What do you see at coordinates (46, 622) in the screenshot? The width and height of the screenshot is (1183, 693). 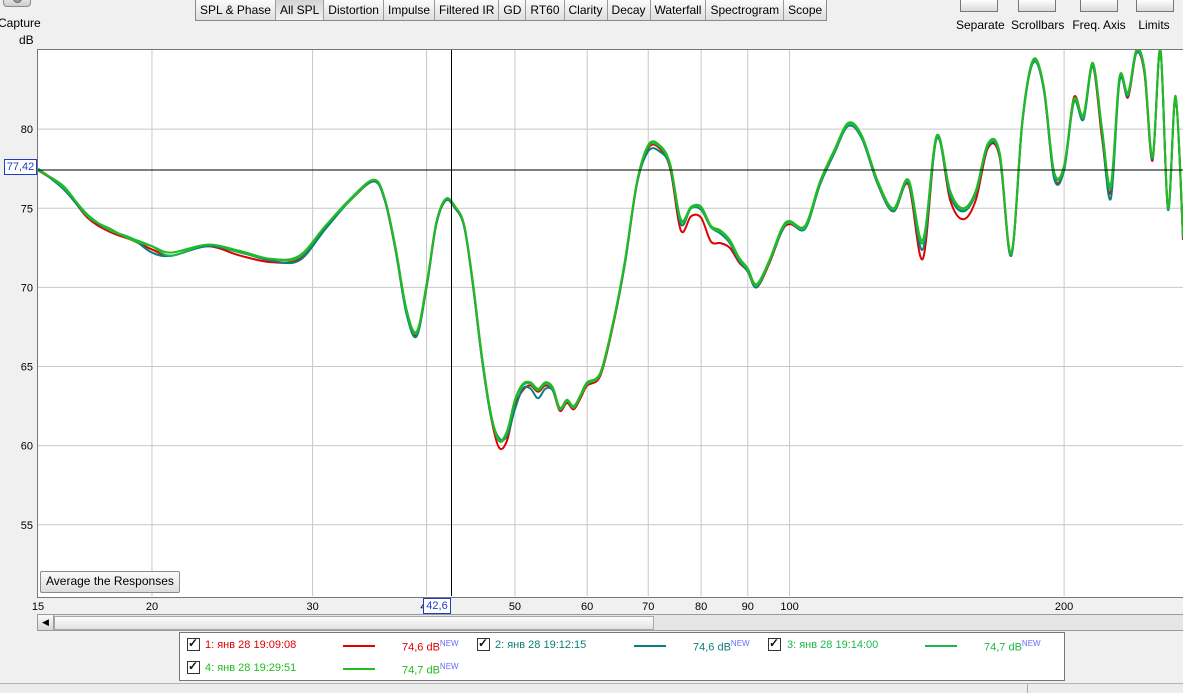 I see `scroll-left-arrow-icon: ◀` at bounding box center [46, 622].